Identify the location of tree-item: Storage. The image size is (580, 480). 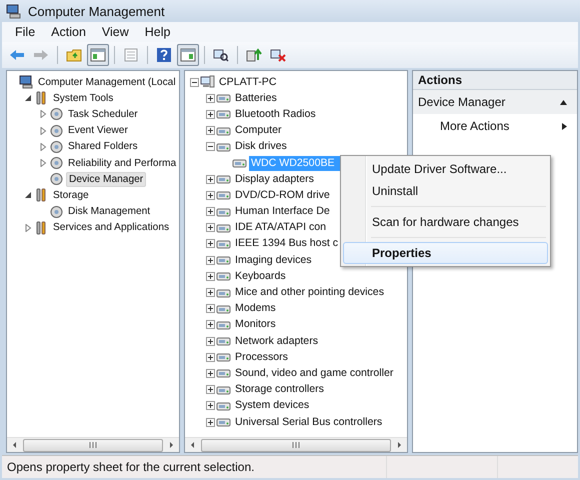
(71, 195).